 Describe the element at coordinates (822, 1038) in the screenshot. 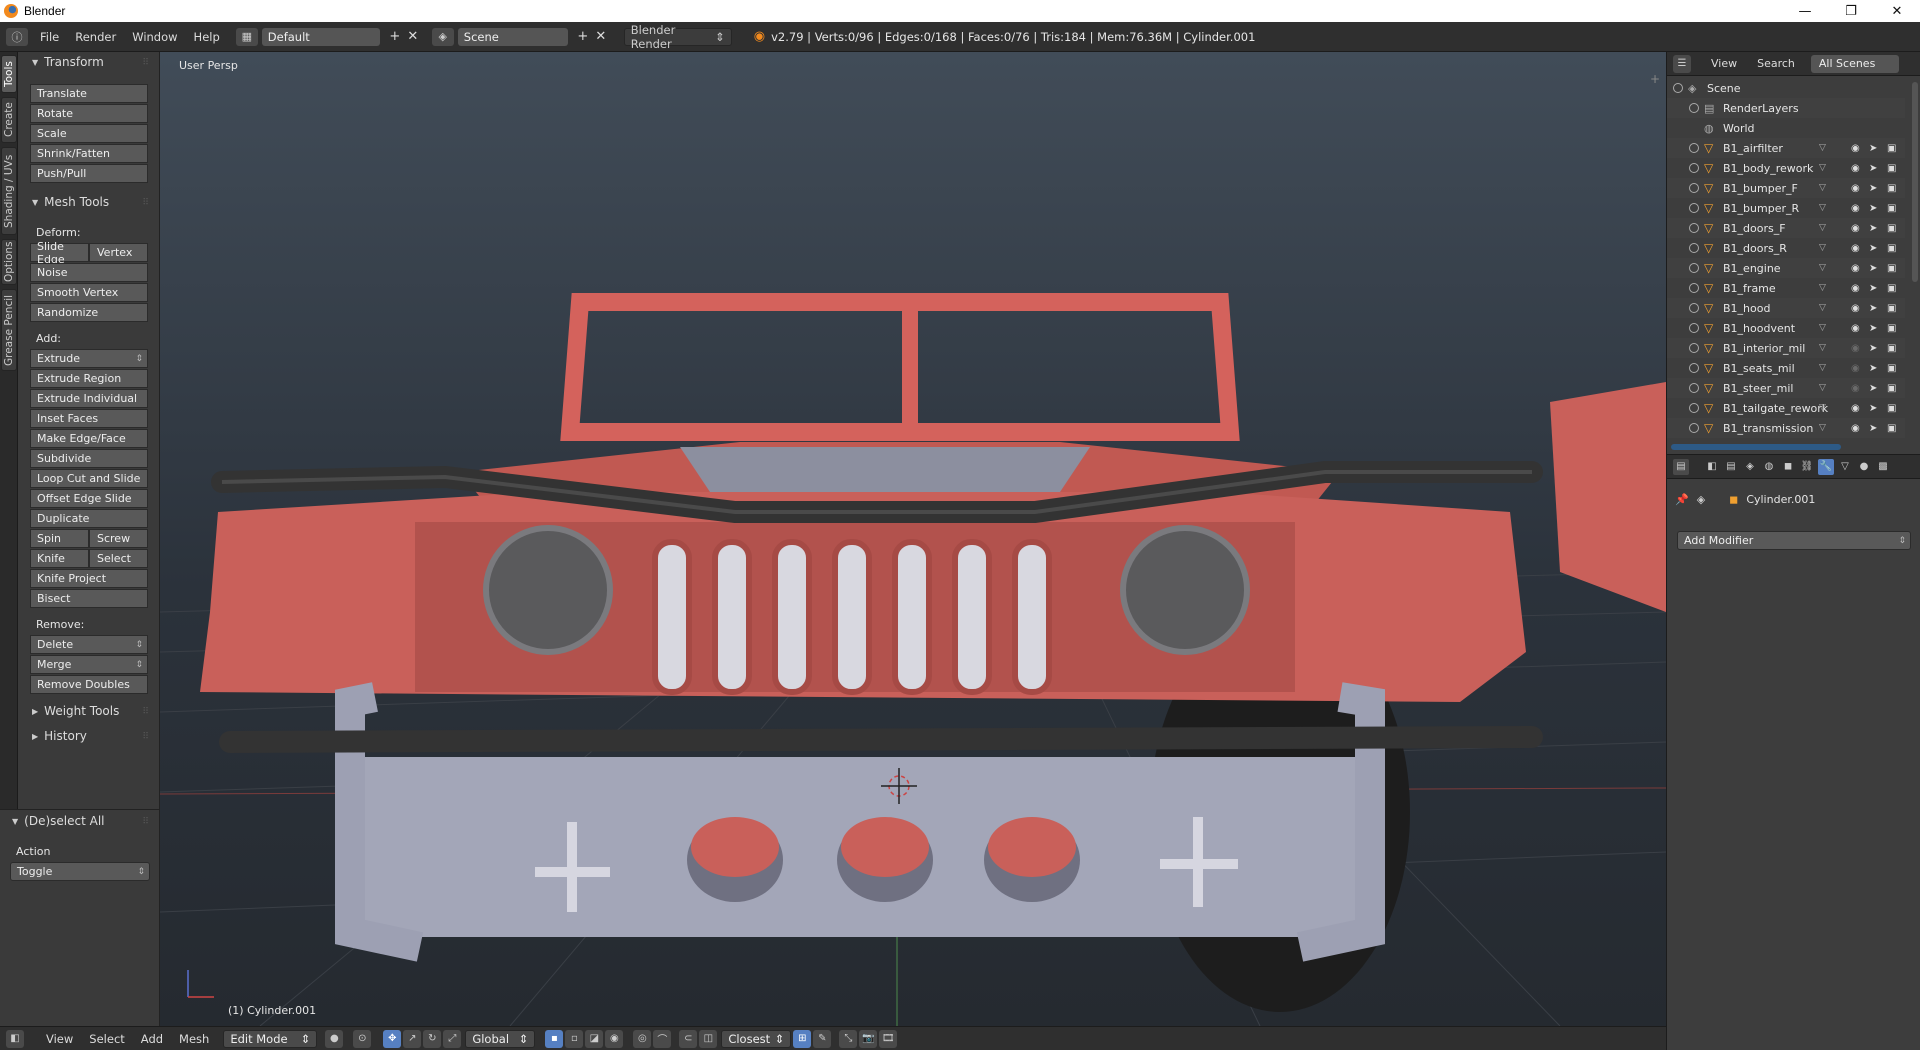

I see `snap-project-icon: ✎` at that location.